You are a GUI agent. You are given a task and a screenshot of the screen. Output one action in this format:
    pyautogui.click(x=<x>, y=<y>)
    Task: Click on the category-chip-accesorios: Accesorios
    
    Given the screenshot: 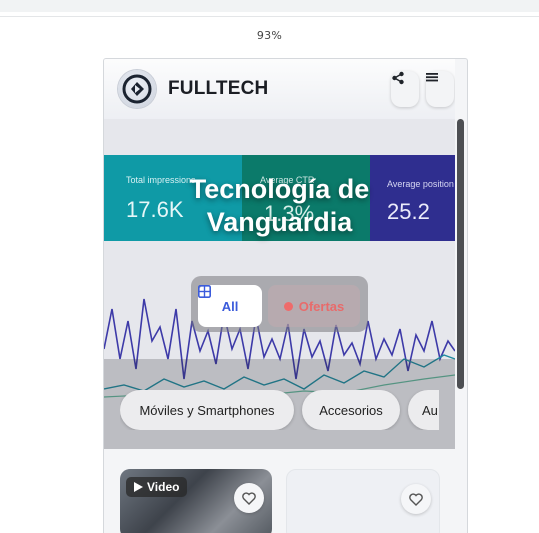 What is the action you would take?
    pyautogui.click(x=351, y=410)
    